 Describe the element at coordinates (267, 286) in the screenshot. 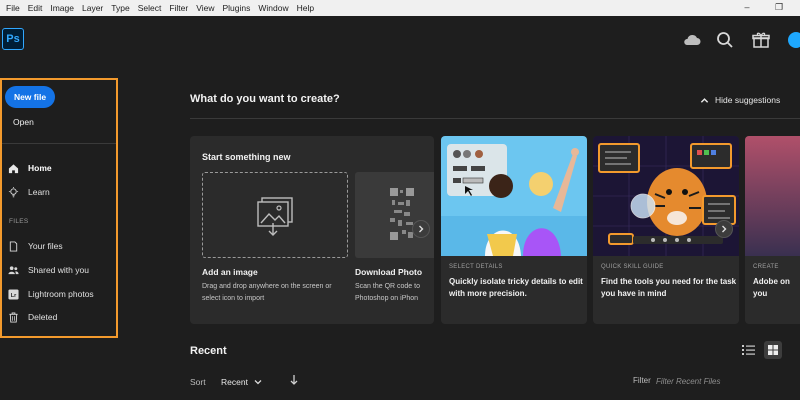

I see `add-image-desc-line: Drag and drop anywhere on the screen or` at that location.